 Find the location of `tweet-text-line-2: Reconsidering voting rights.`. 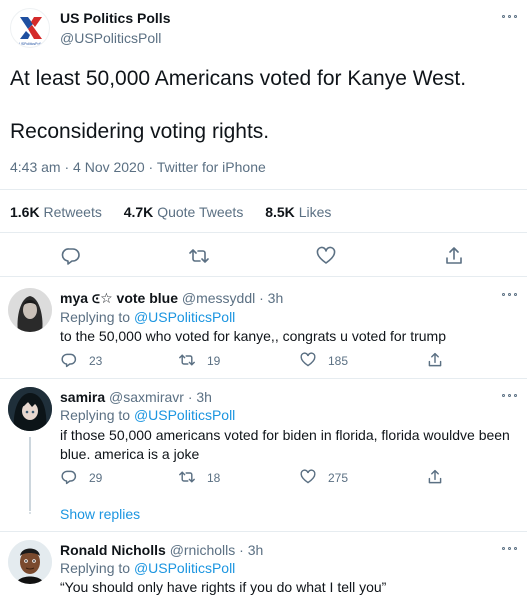

tweet-text-line-2: Reconsidering voting rights. is located at coordinates (140, 131).